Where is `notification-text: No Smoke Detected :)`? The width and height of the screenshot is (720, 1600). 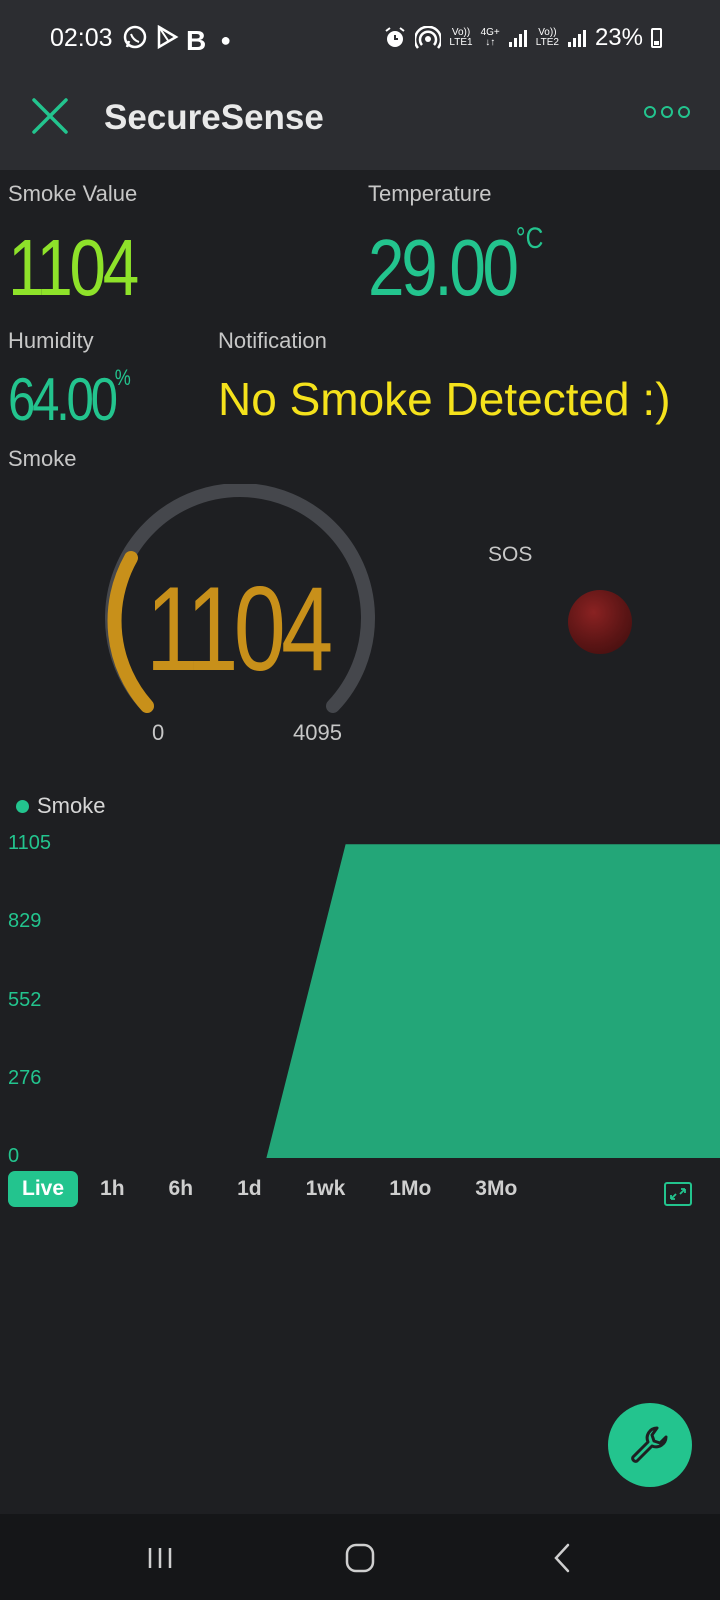 notification-text: No Smoke Detected :) is located at coordinates (444, 399).